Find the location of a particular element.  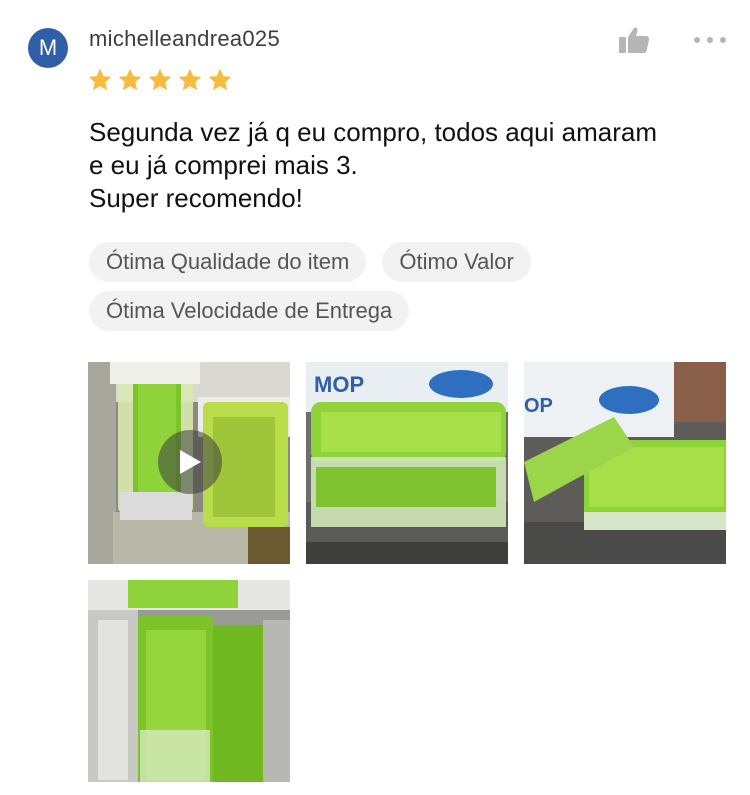

mop-label-2: OP is located at coordinates (538, 406).